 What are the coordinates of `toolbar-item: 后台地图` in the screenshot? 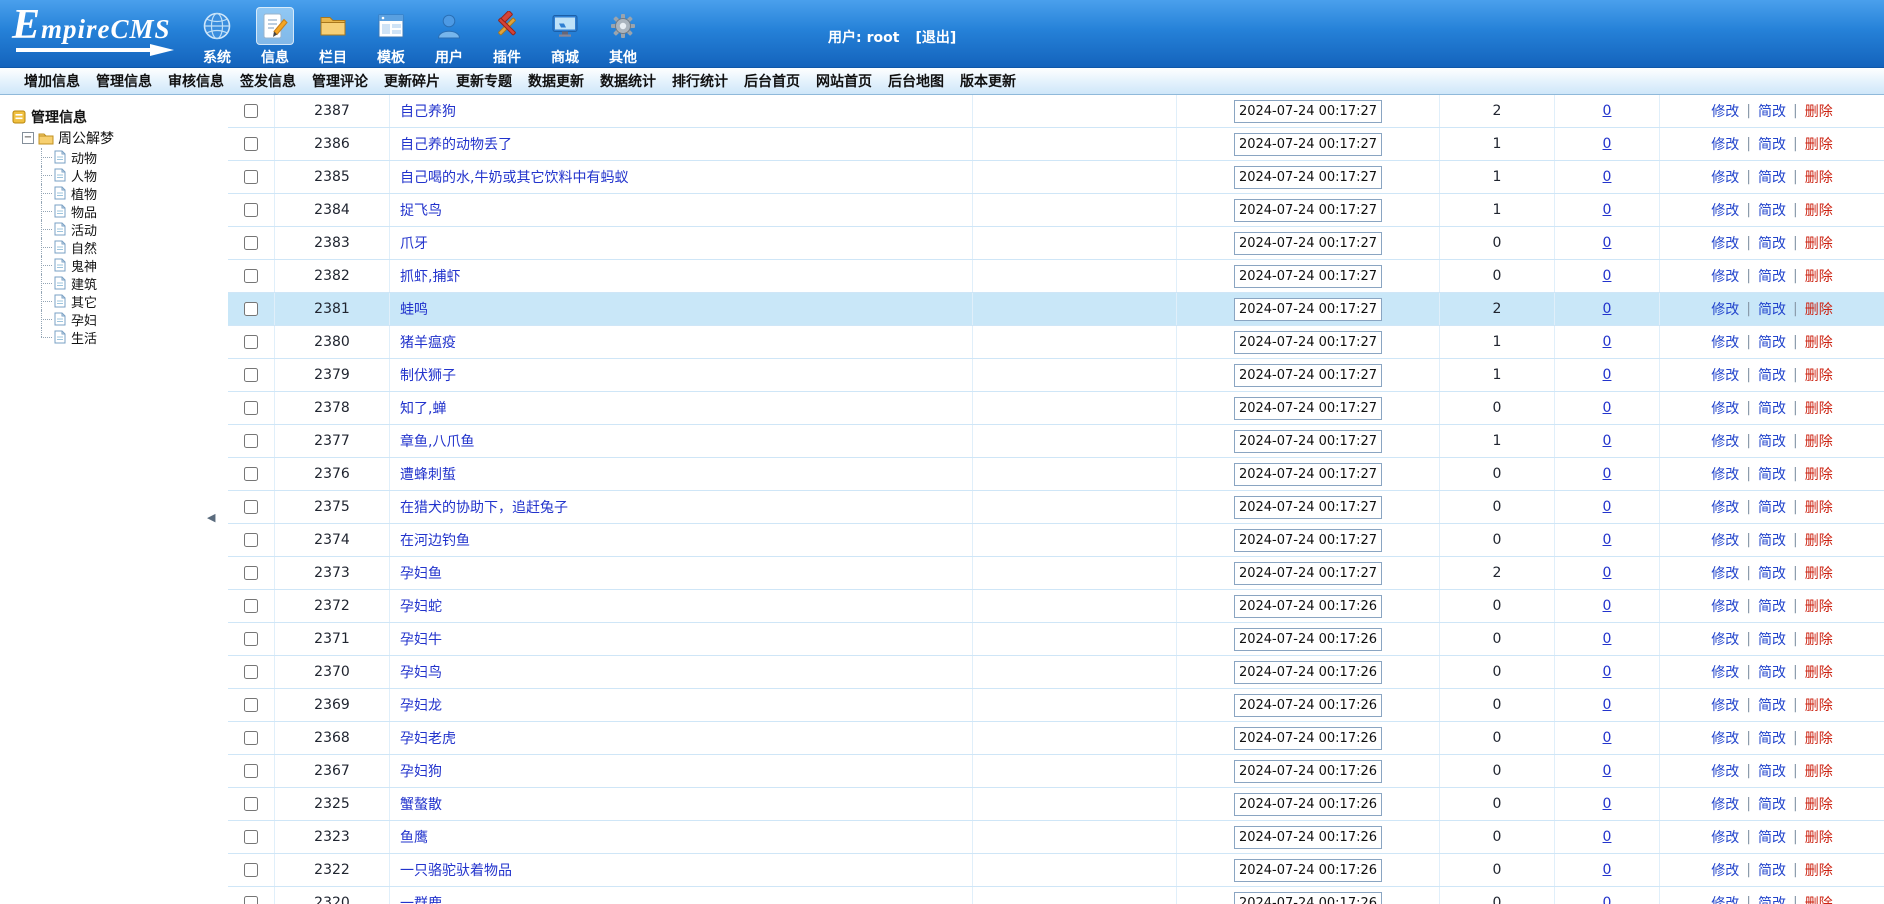 It's located at (916, 81).